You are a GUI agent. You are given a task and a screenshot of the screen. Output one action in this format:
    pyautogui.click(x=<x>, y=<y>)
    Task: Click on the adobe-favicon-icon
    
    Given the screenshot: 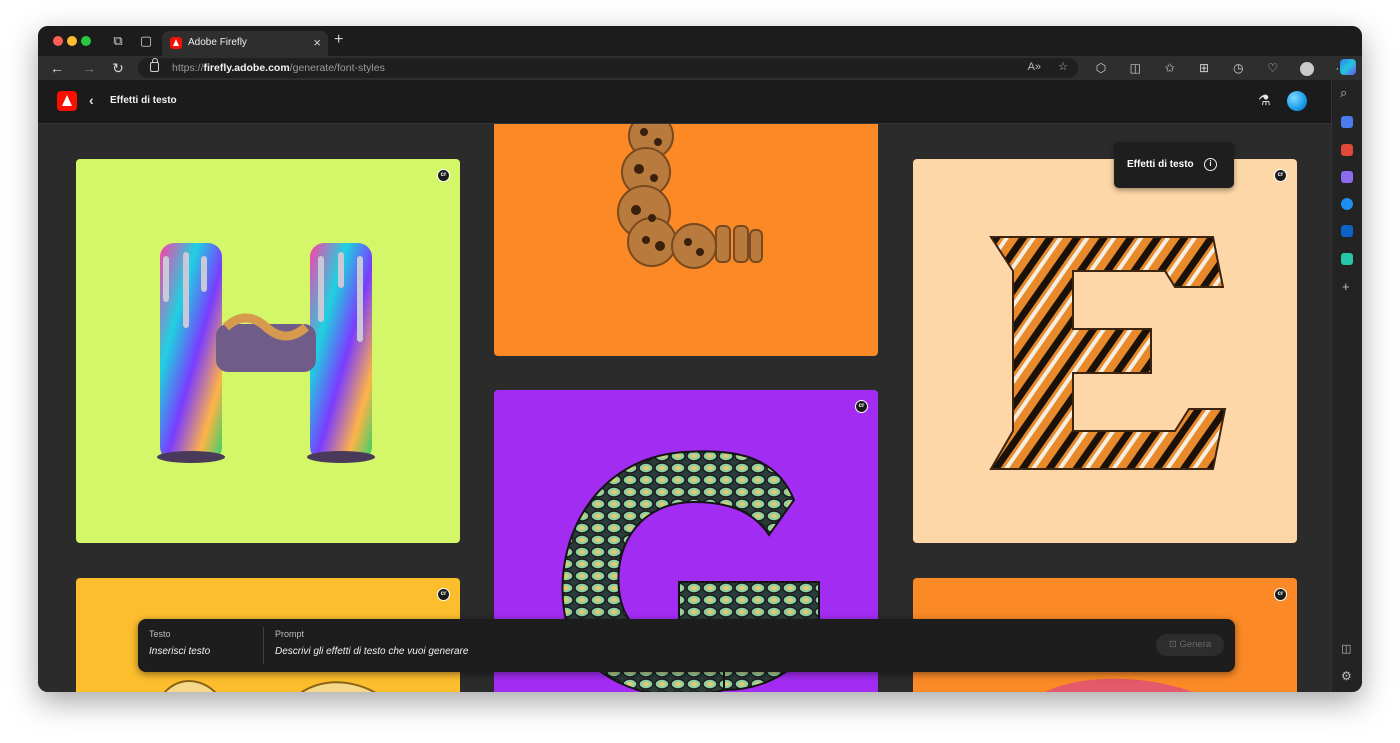 What is the action you would take?
    pyautogui.click(x=176, y=43)
    